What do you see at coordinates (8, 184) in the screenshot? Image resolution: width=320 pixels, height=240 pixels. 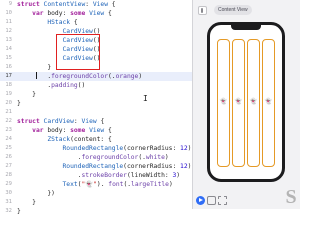 I see `line-number: 29` at bounding box center [8, 184].